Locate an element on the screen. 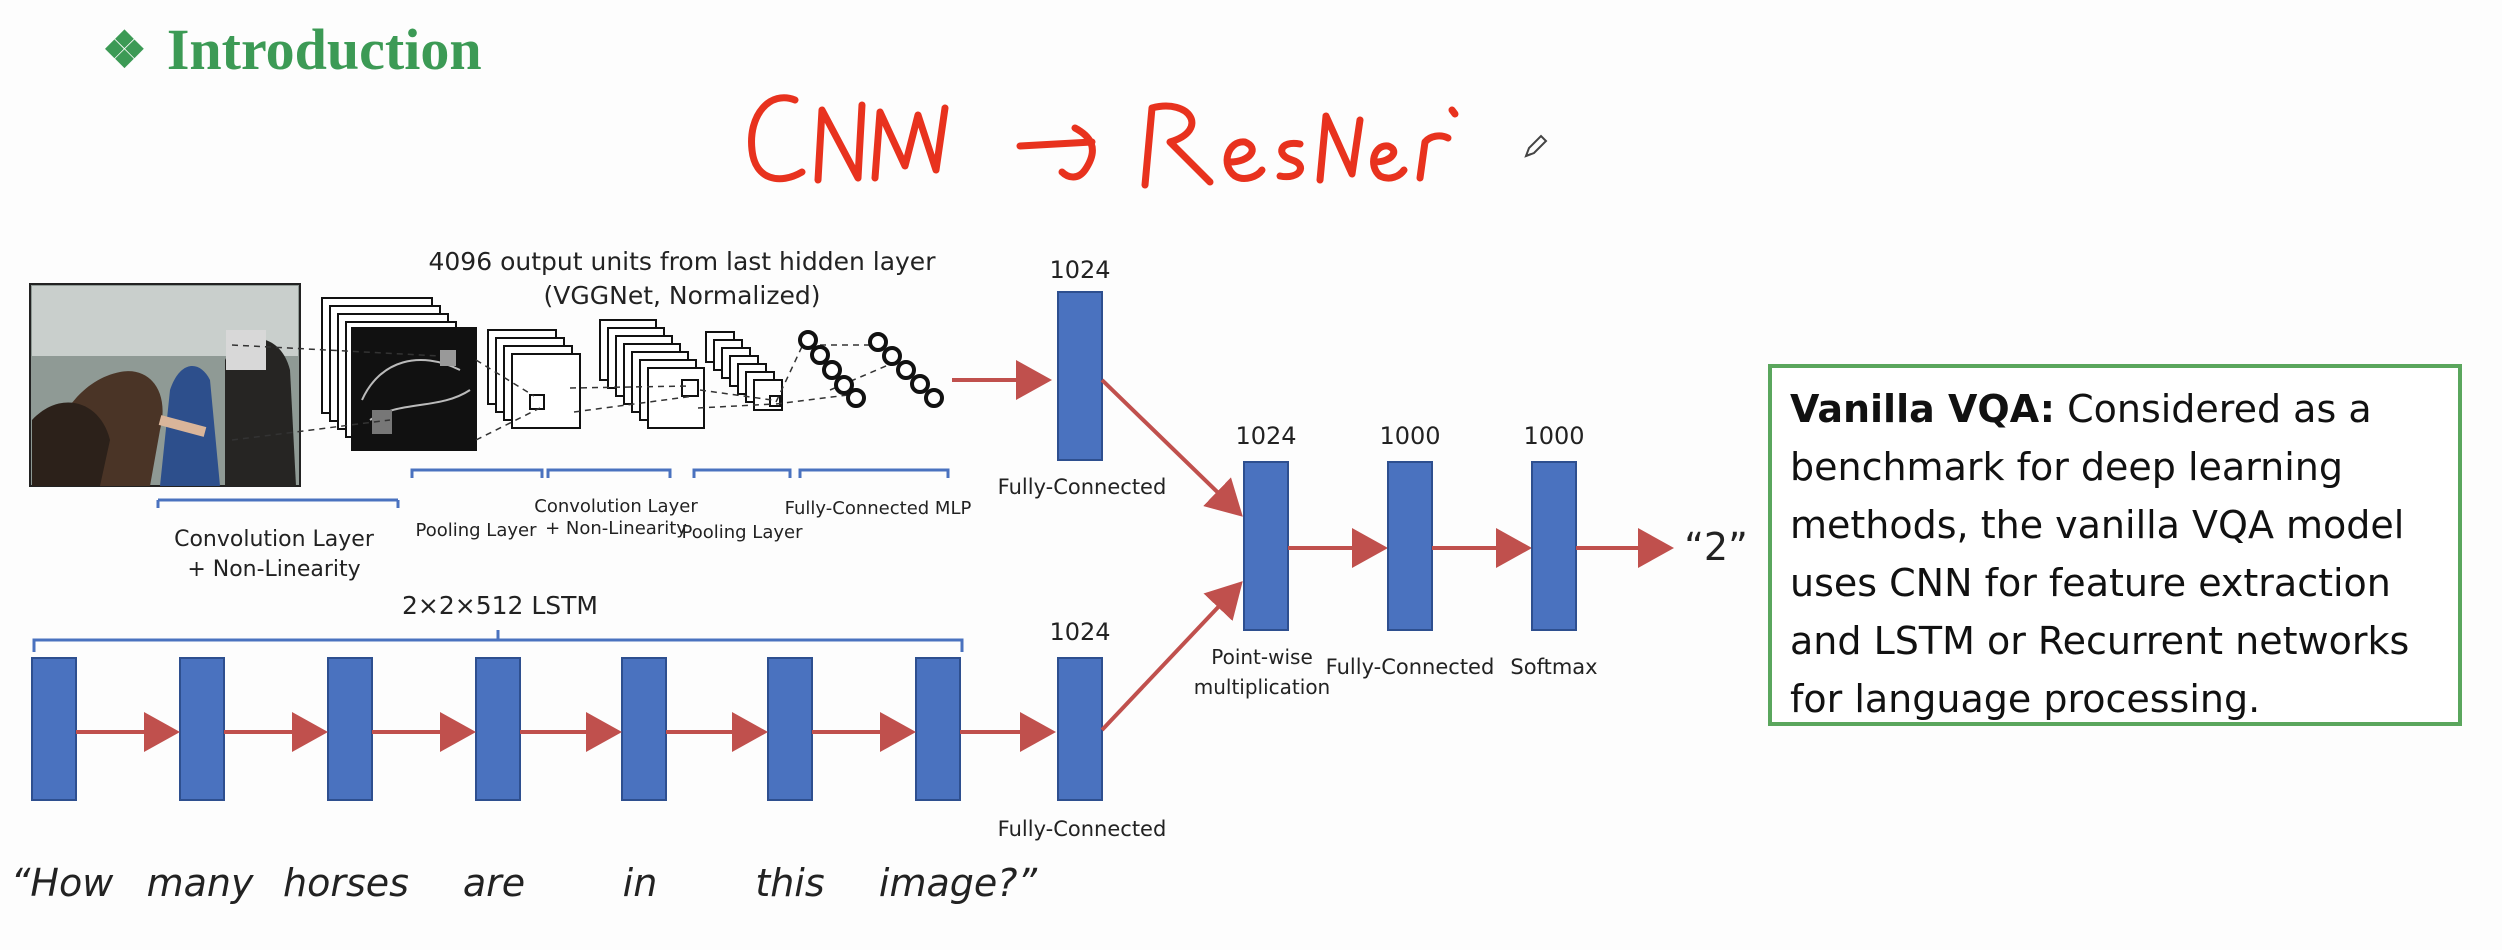 This screenshot has width=2502, height=950. pointwise-label-line1: Point-wise is located at coordinates (1262, 657).